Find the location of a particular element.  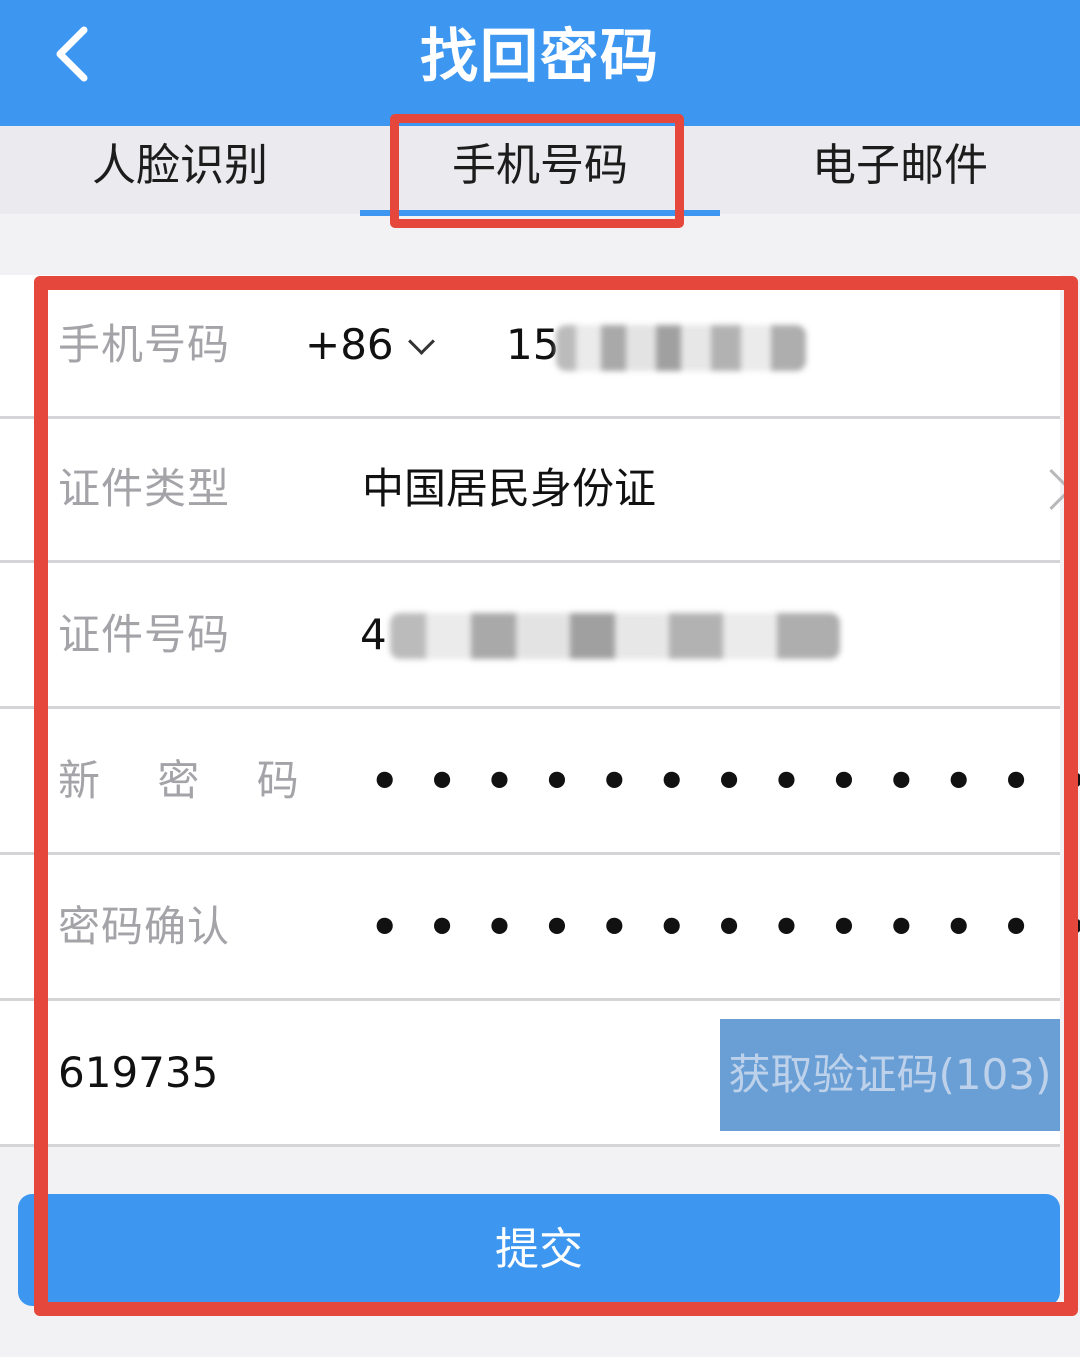

tab-phone-number: 手机号码 is located at coordinates (540, 170).